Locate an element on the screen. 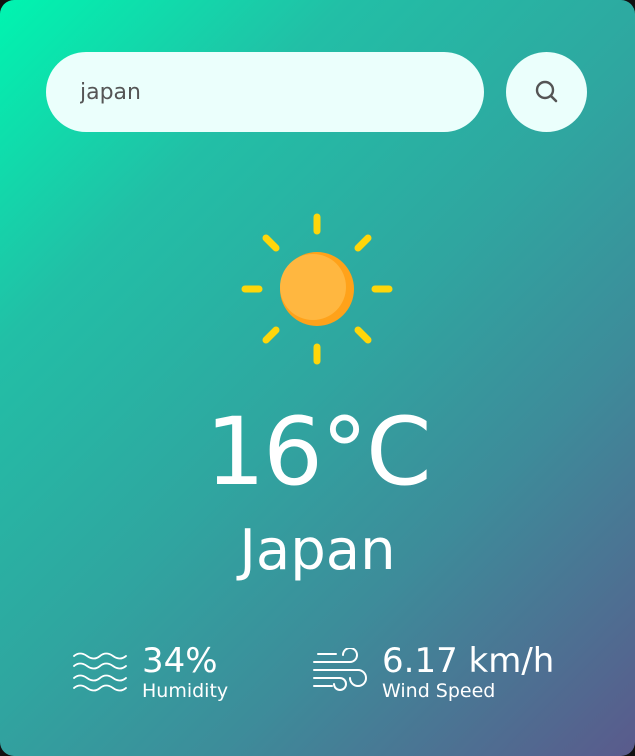 The width and height of the screenshot is (635, 756). humidity-value: 34% is located at coordinates (180, 661).